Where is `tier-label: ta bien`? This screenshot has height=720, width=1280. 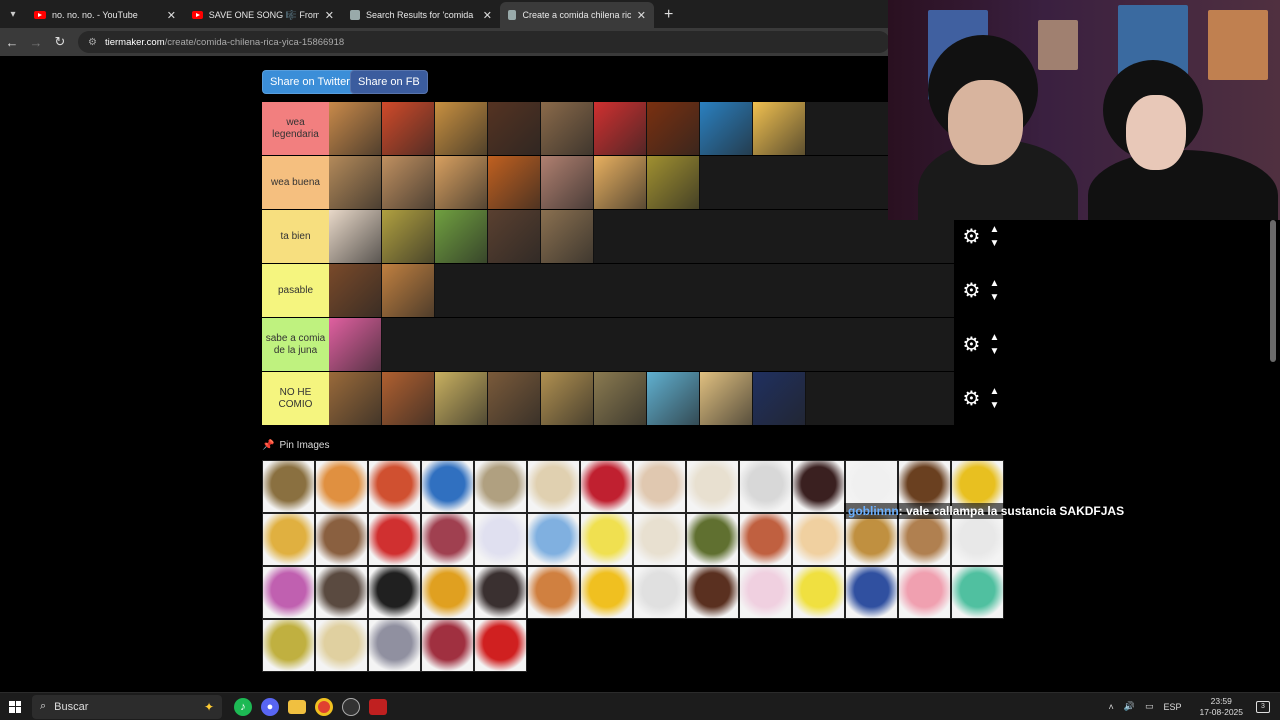
tier-label: ta bien is located at coordinates (295, 236).